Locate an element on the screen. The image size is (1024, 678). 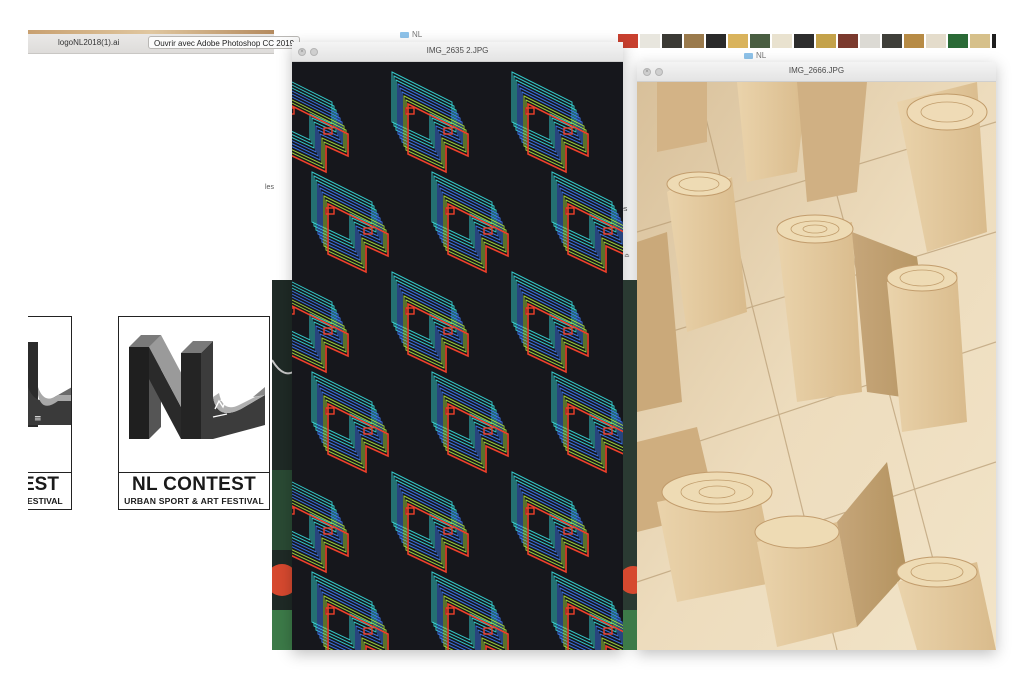
background-poster is located at coordinates (630, 465).